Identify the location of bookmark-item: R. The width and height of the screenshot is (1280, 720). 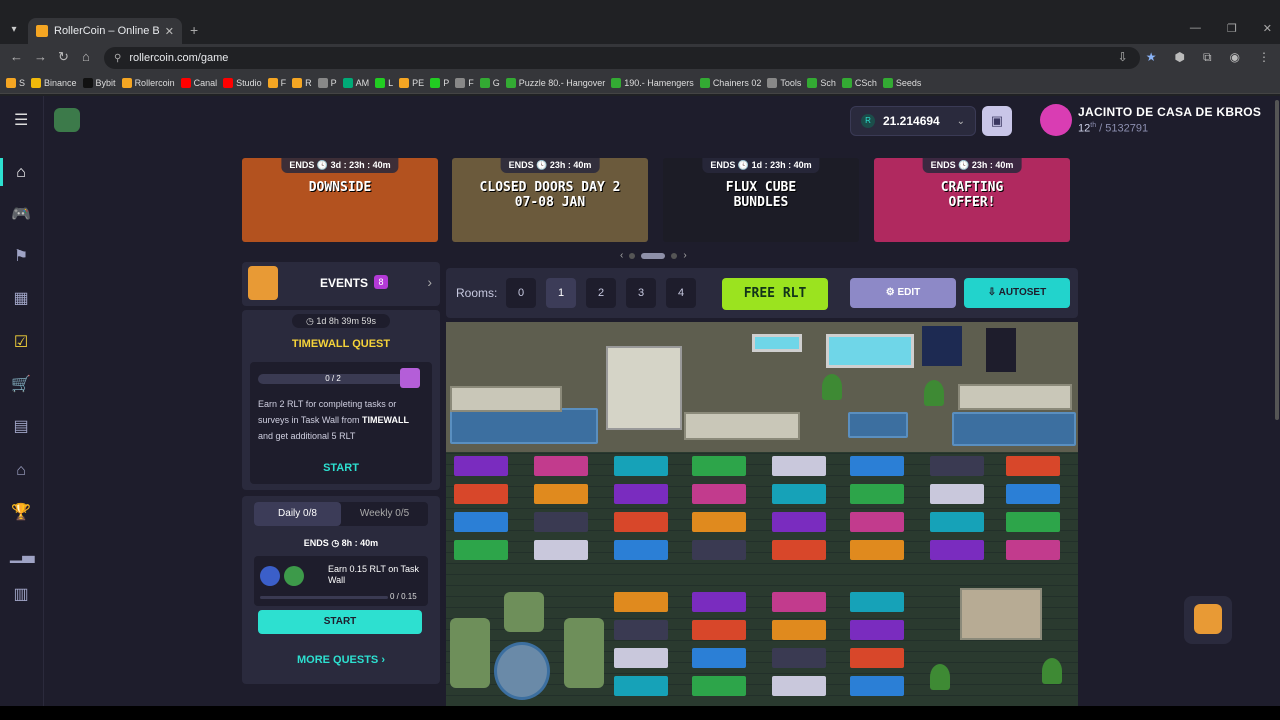
(302, 82).